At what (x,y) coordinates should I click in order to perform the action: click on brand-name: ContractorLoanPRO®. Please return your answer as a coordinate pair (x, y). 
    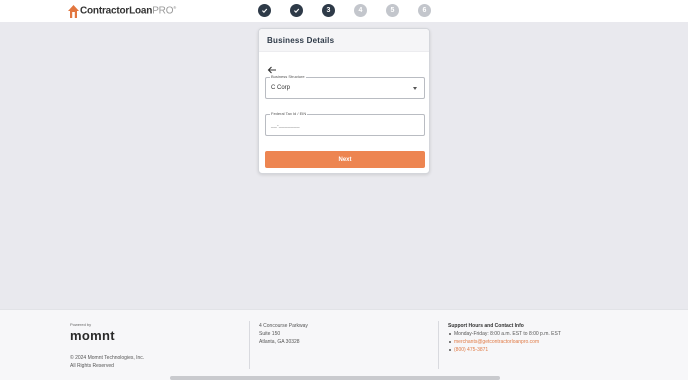
    Looking at the image, I should click on (128, 11).